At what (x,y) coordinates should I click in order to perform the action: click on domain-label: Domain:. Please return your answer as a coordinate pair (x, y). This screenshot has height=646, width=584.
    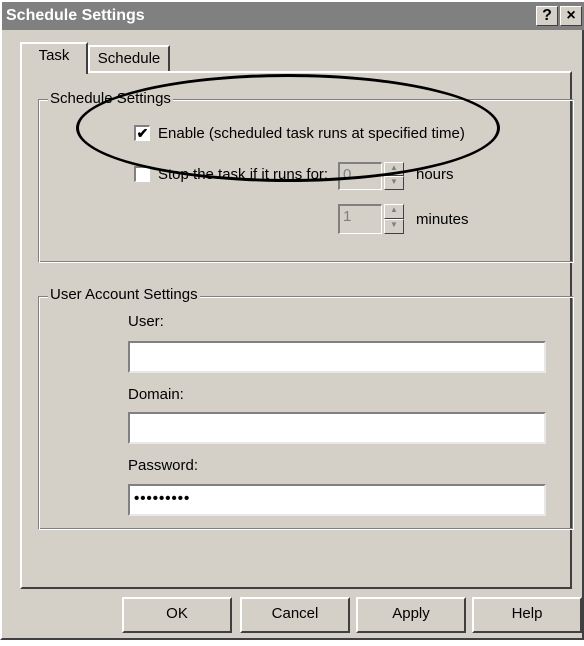
    Looking at the image, I should click on (156, 394).